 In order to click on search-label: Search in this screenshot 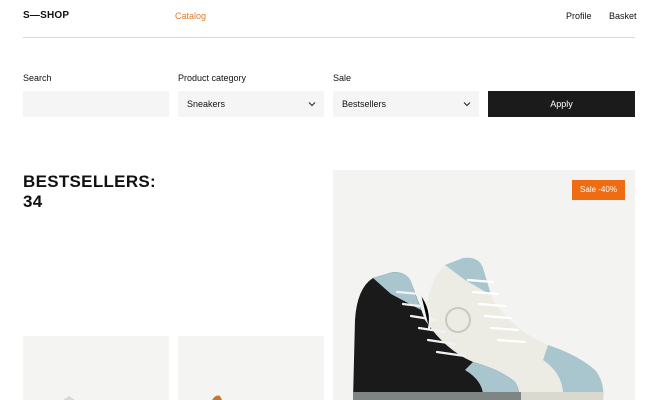, I will do `click(37, 78)`.